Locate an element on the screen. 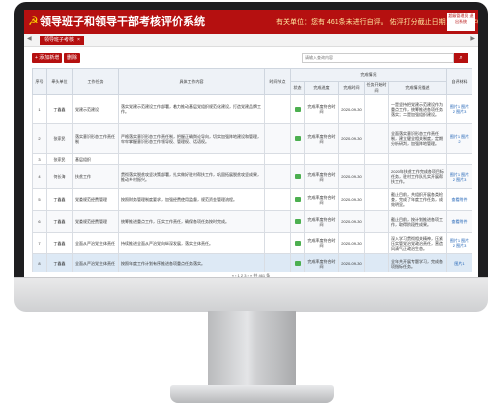  cell-material is located at coordinates (459, 159).